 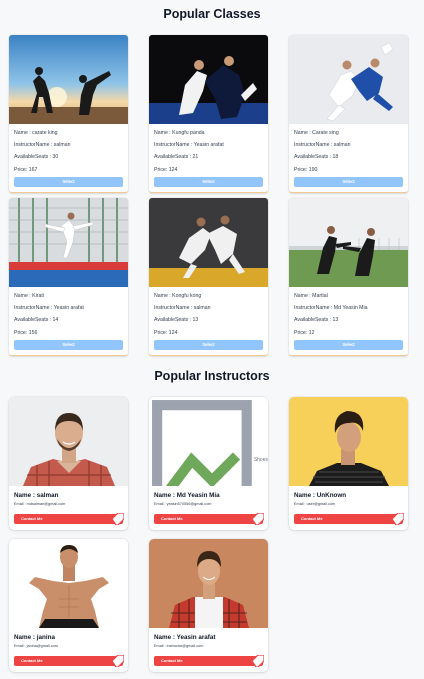 What do you see at coordinates (260, 460) in the screenshot?
I see `broken-image-alt: Shoes` at bounding box center [260, 460].